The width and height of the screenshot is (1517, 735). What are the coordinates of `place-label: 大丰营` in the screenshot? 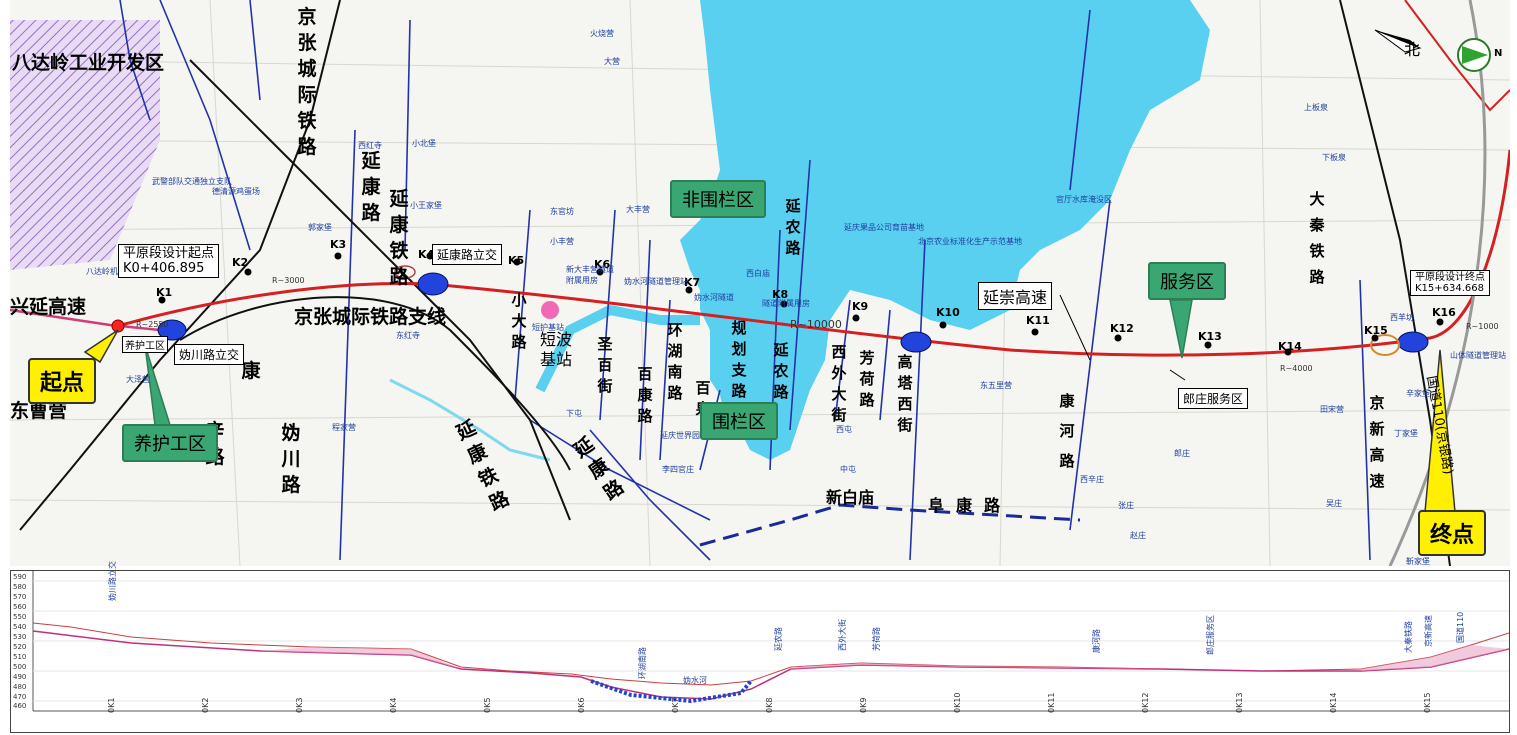 It's located at (638, 209).